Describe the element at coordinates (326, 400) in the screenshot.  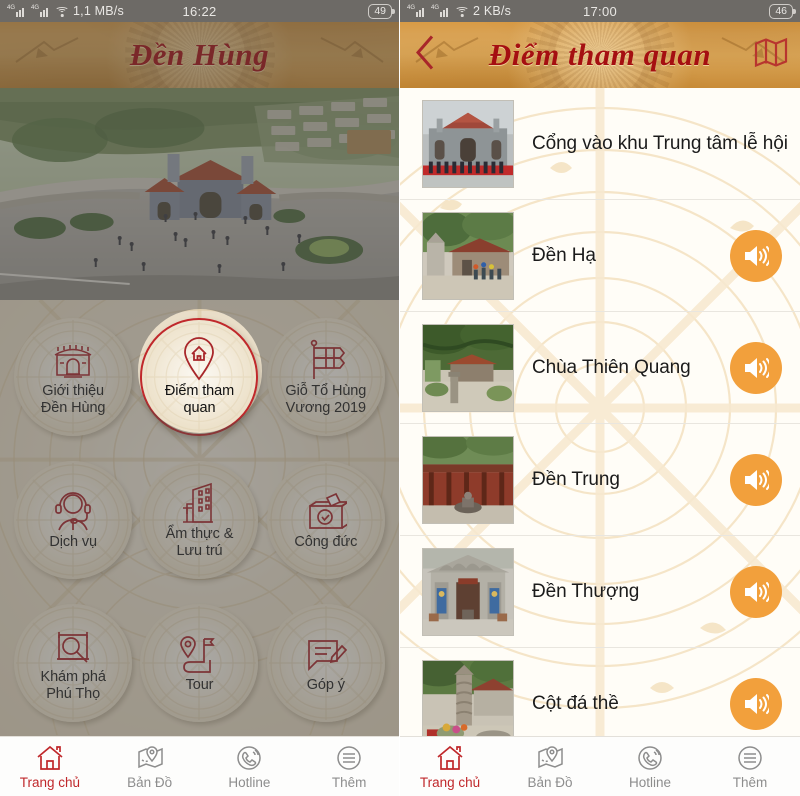
I see `menu-item-label: Giỗ Tổ Hùng Vương 2019` at that location.